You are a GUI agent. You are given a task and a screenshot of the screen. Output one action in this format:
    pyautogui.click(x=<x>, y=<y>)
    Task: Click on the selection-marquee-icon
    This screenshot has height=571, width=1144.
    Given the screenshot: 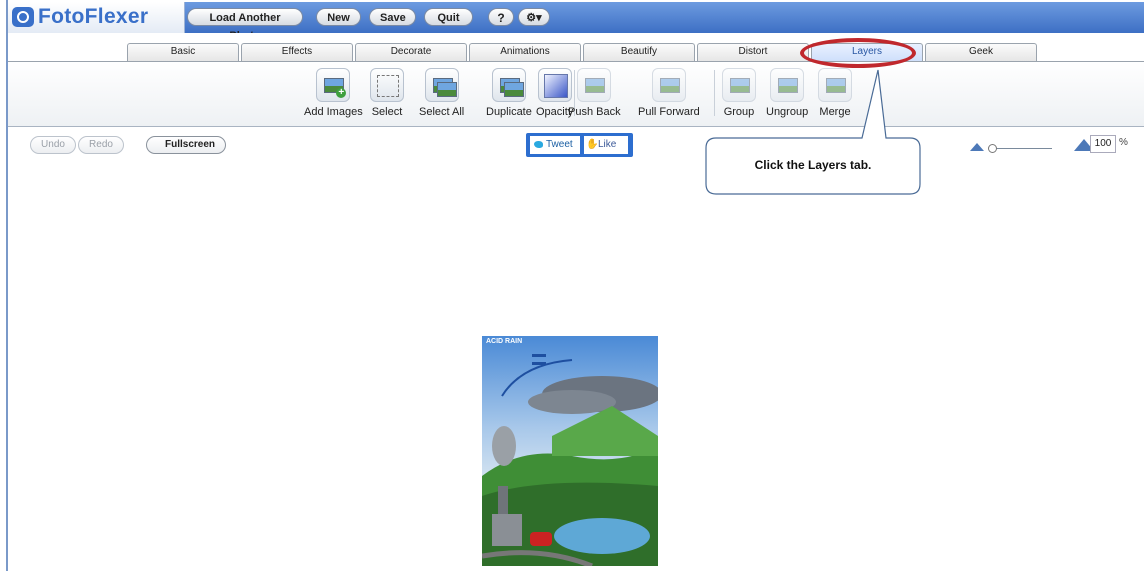 What is the action you would take?
    pyautogui.click(x=387, y=85)
    